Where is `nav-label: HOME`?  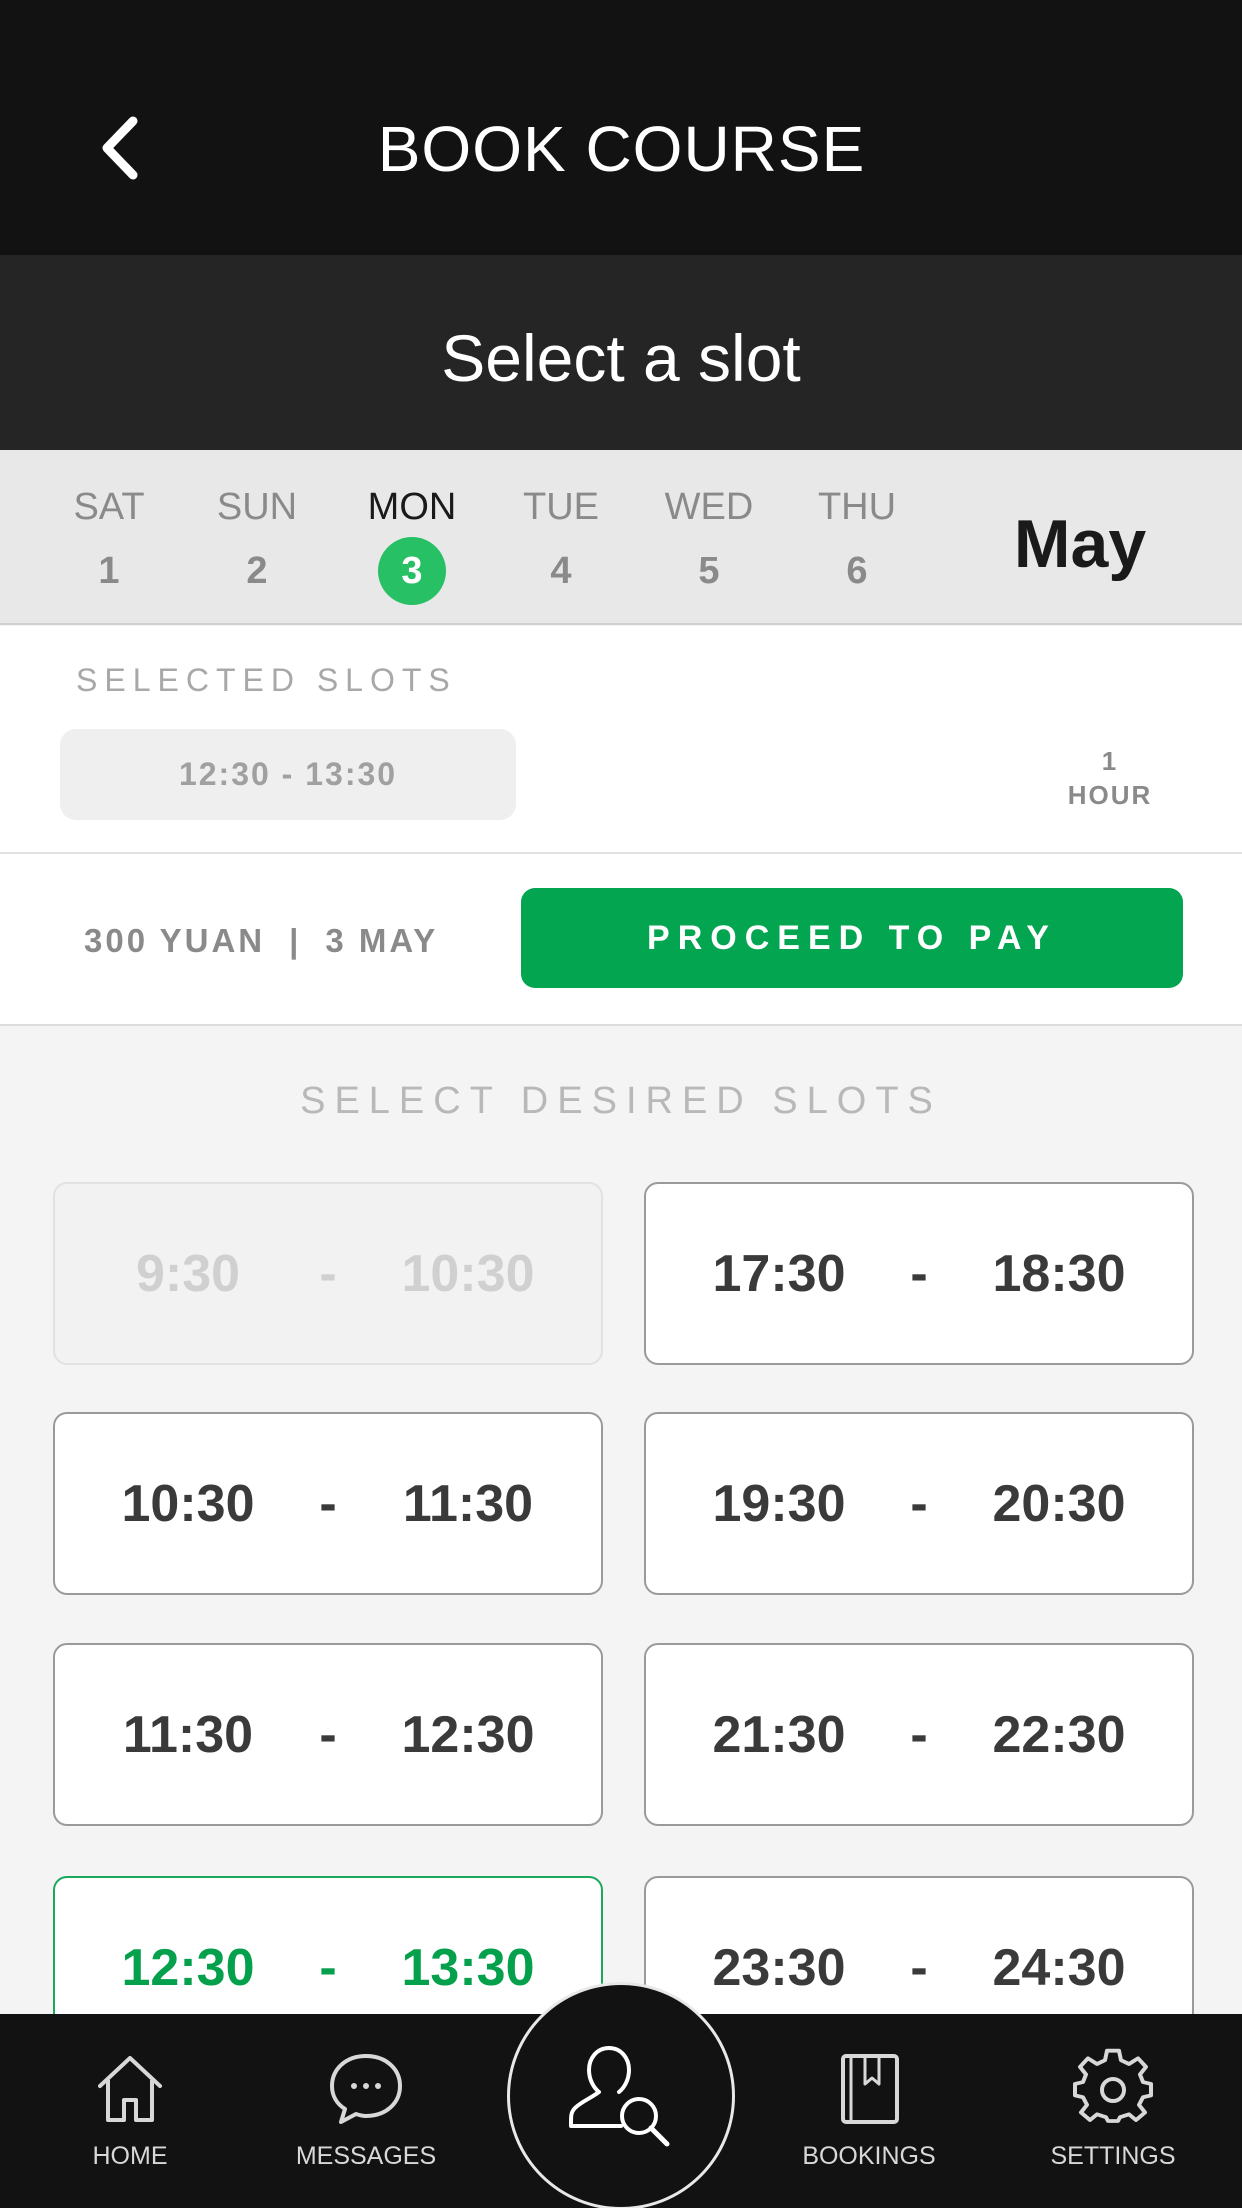 nav-label: HOME is located at coordinates (130, 2156).